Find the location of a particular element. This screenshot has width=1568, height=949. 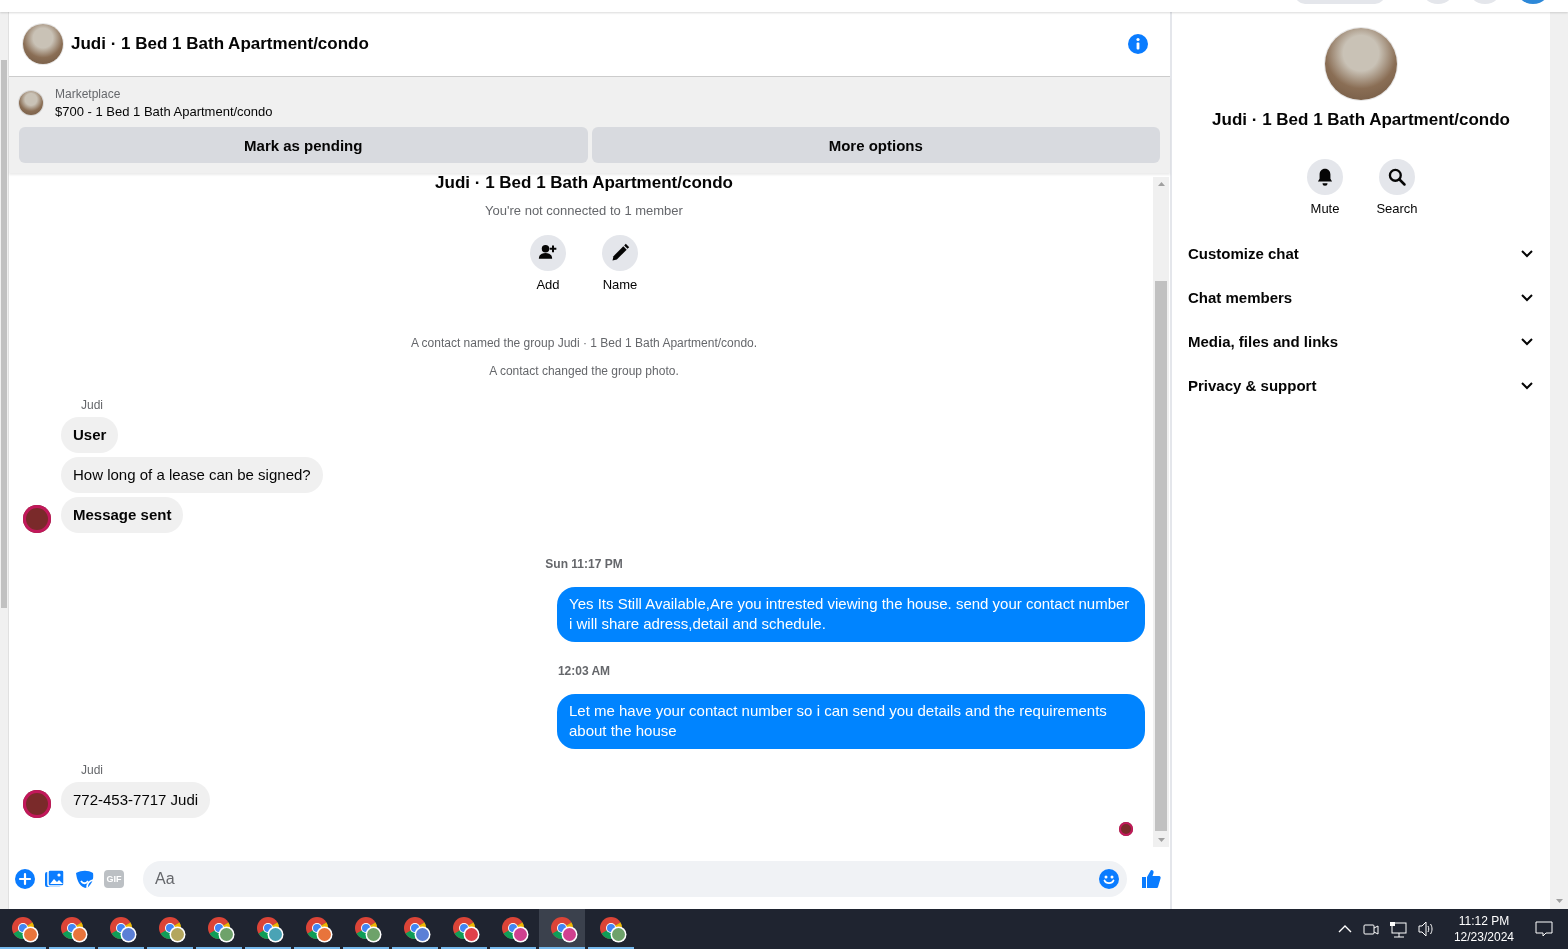

section-label: Chat members is located at coordinates (1240, 297).